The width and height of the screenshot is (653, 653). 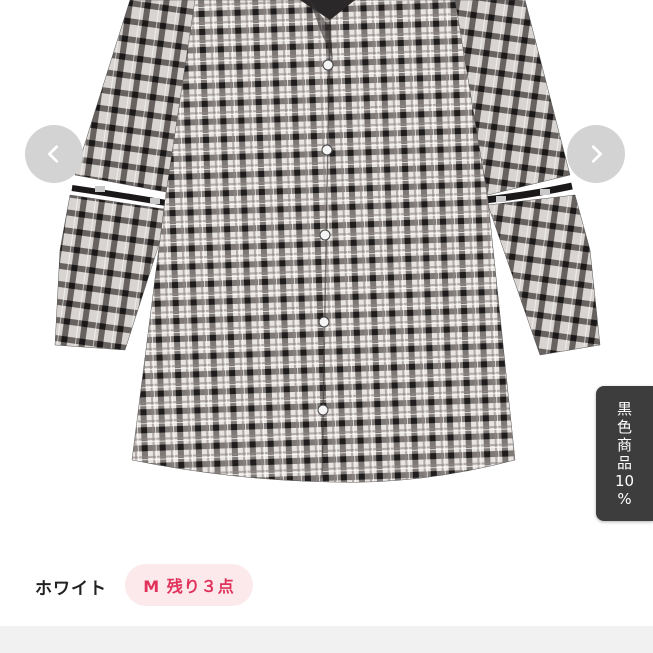 I want to click on chevron-left-icon, so click(x=53, y=154).